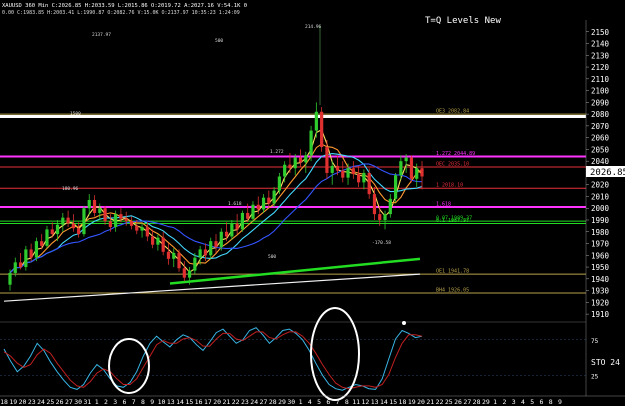  I want to click on time-tick-label: 7, so click(134, 402).